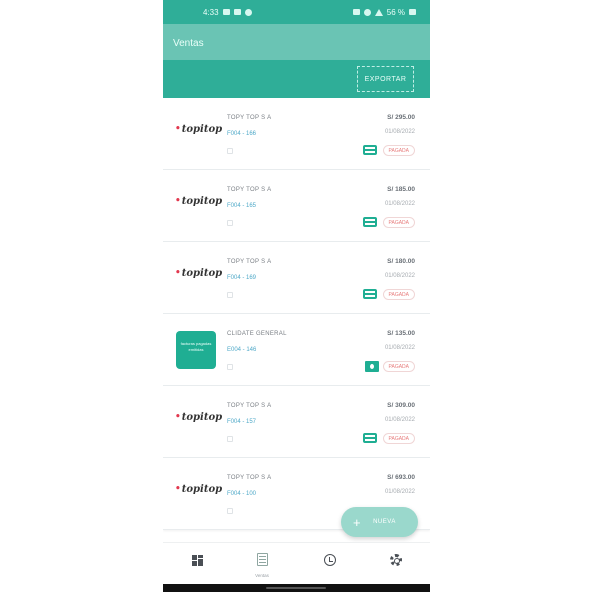 This screenshot has height=592, width=592. What do you see at coordinates (296, 79) in the screenshot?
I see `toolbar: EXPORTAR` at bounding box center [296, 79].